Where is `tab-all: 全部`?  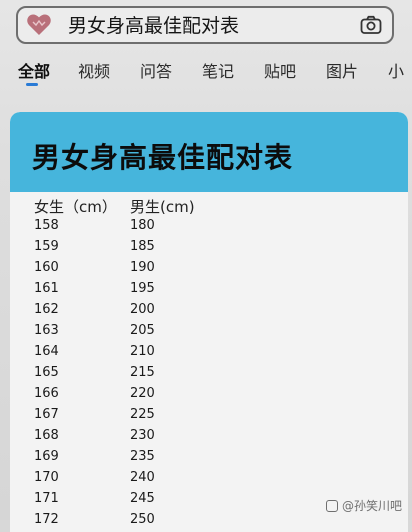 tab-all: 全部 is located at coordinates (34, 70).